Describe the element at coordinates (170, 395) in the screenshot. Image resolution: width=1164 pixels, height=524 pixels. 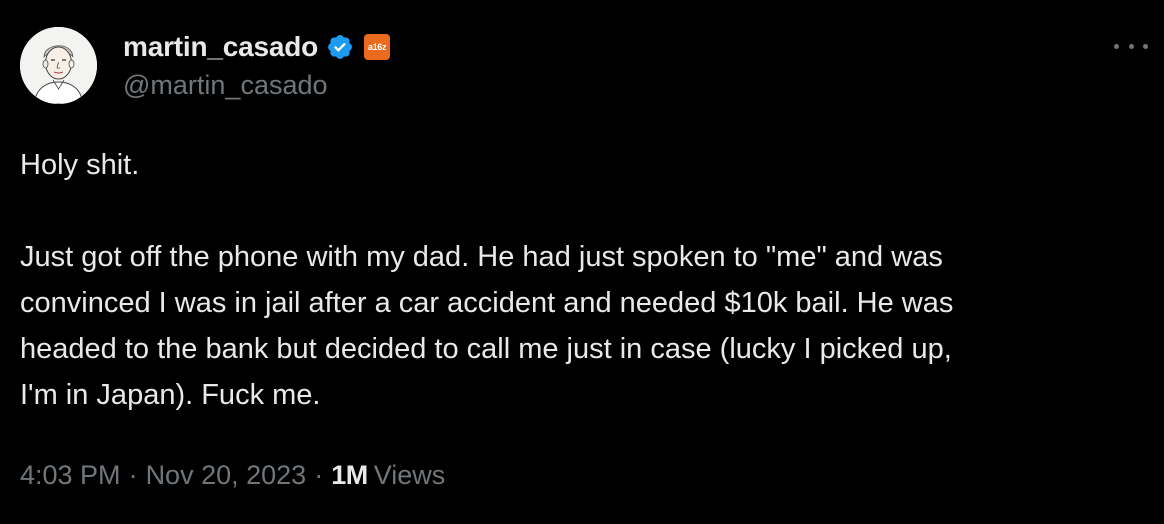
I see `tweet-line: I'm in Japan). Fuck me.` at that location.